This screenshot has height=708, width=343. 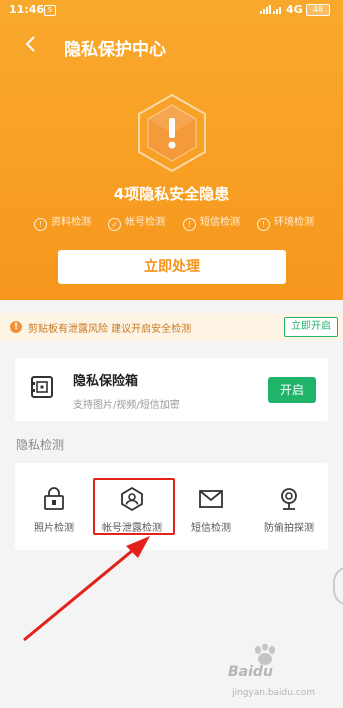 What do you see at coordinates (171, 224) in the screenshot?
I see `check-list: ! 资料检测 ✓ 帐号检测 ! 短信检测 ! 环境检测` at bounding box center [171, 224].